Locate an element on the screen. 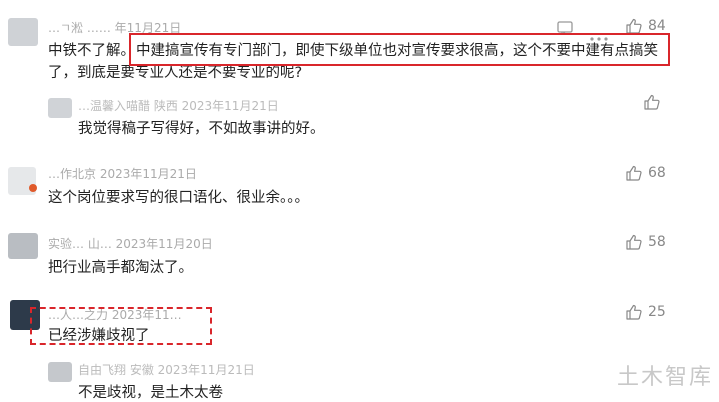 This screenshot has width=719, height=402. comment-text: 中铁不了解。 is located at coordinates (91, 51).